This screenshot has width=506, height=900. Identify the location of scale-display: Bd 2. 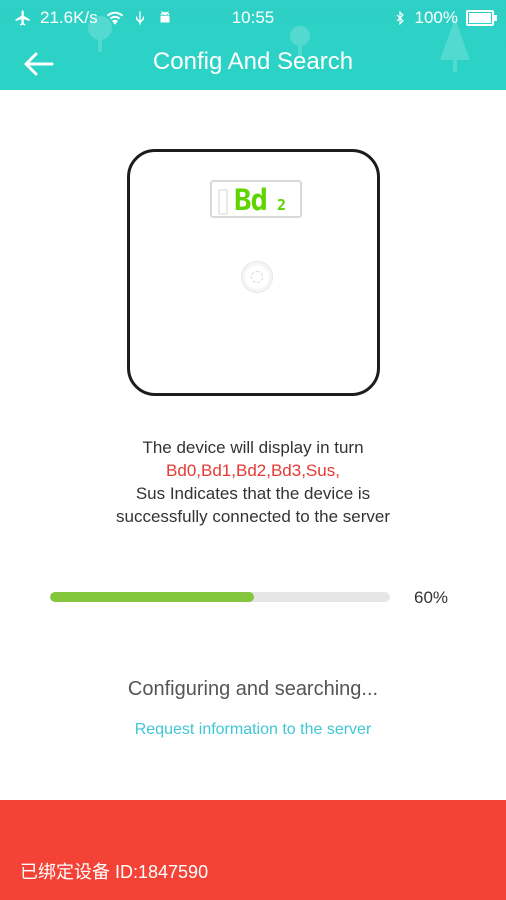
(256, 199).